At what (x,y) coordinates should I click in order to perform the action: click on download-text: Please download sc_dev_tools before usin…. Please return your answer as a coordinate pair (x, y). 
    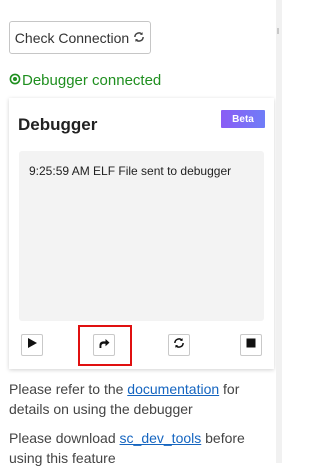
    Looking at the image, I should click on (140, 448).